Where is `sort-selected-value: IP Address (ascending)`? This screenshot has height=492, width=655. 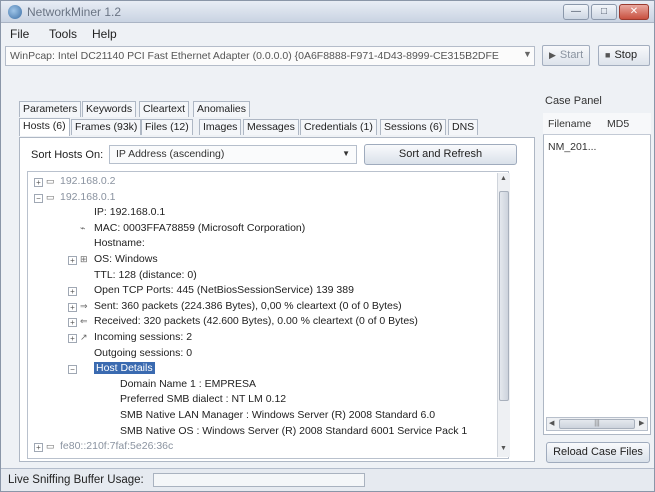 sort-selected-value: IP Address (ascending) is located at coordinates (170, 154).